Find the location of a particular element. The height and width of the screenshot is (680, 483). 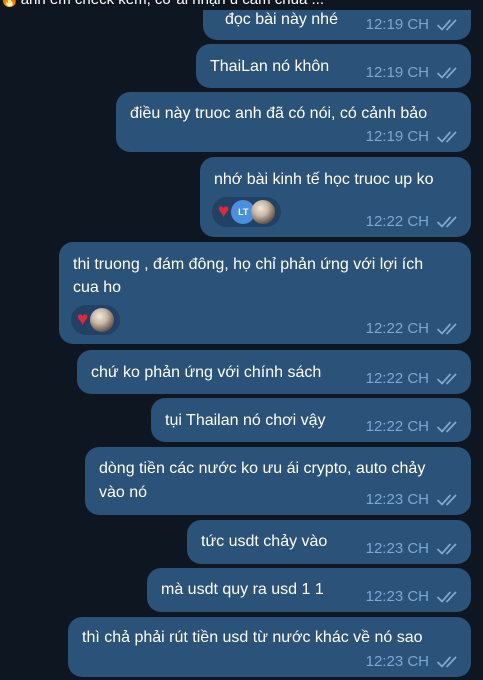

message-text: đọc bài này nhé is located at coordinates (281, 19).